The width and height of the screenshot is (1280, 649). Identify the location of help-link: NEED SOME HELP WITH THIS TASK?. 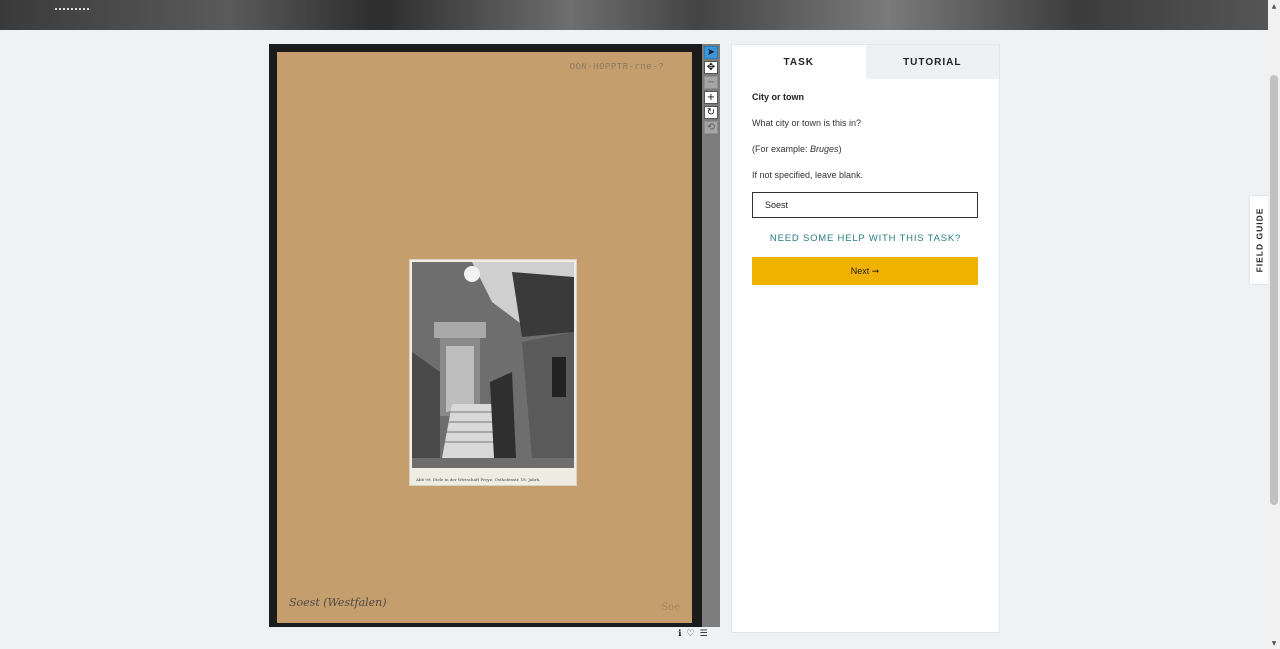
(865, 238).